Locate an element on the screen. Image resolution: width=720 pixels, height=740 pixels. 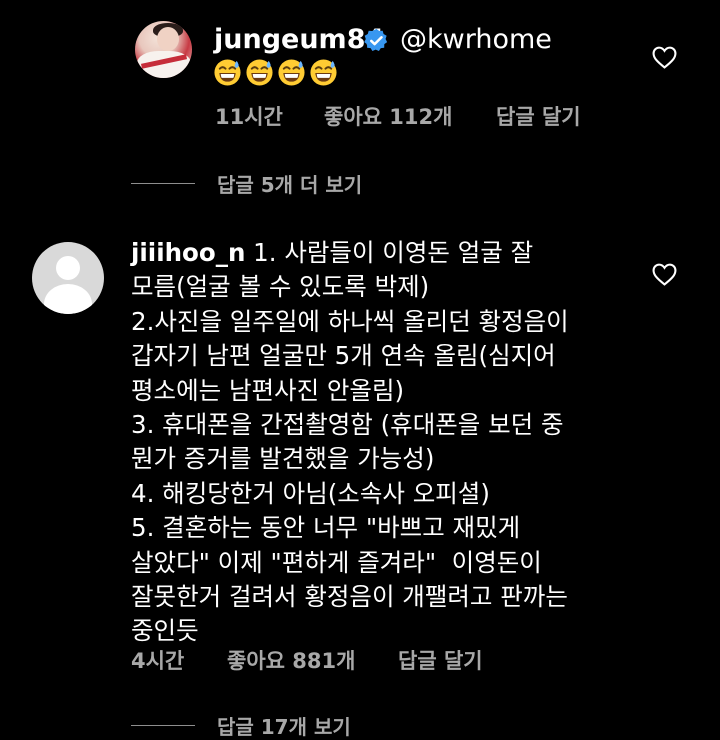
reply-action-button: 답글 달기 is located at coordinates (538, 116).